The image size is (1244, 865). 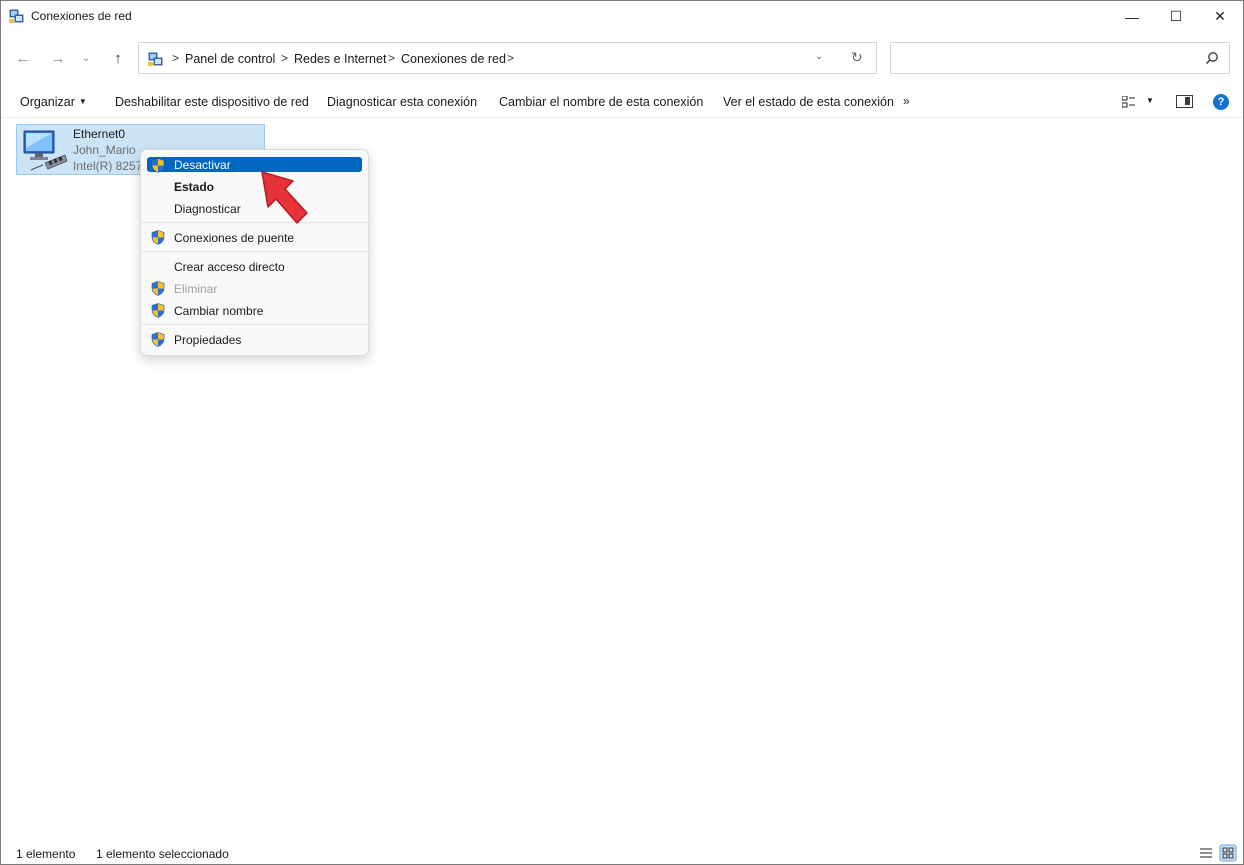 I want to click on arrow-up-icon: ↑, so click(x=118, y=58).